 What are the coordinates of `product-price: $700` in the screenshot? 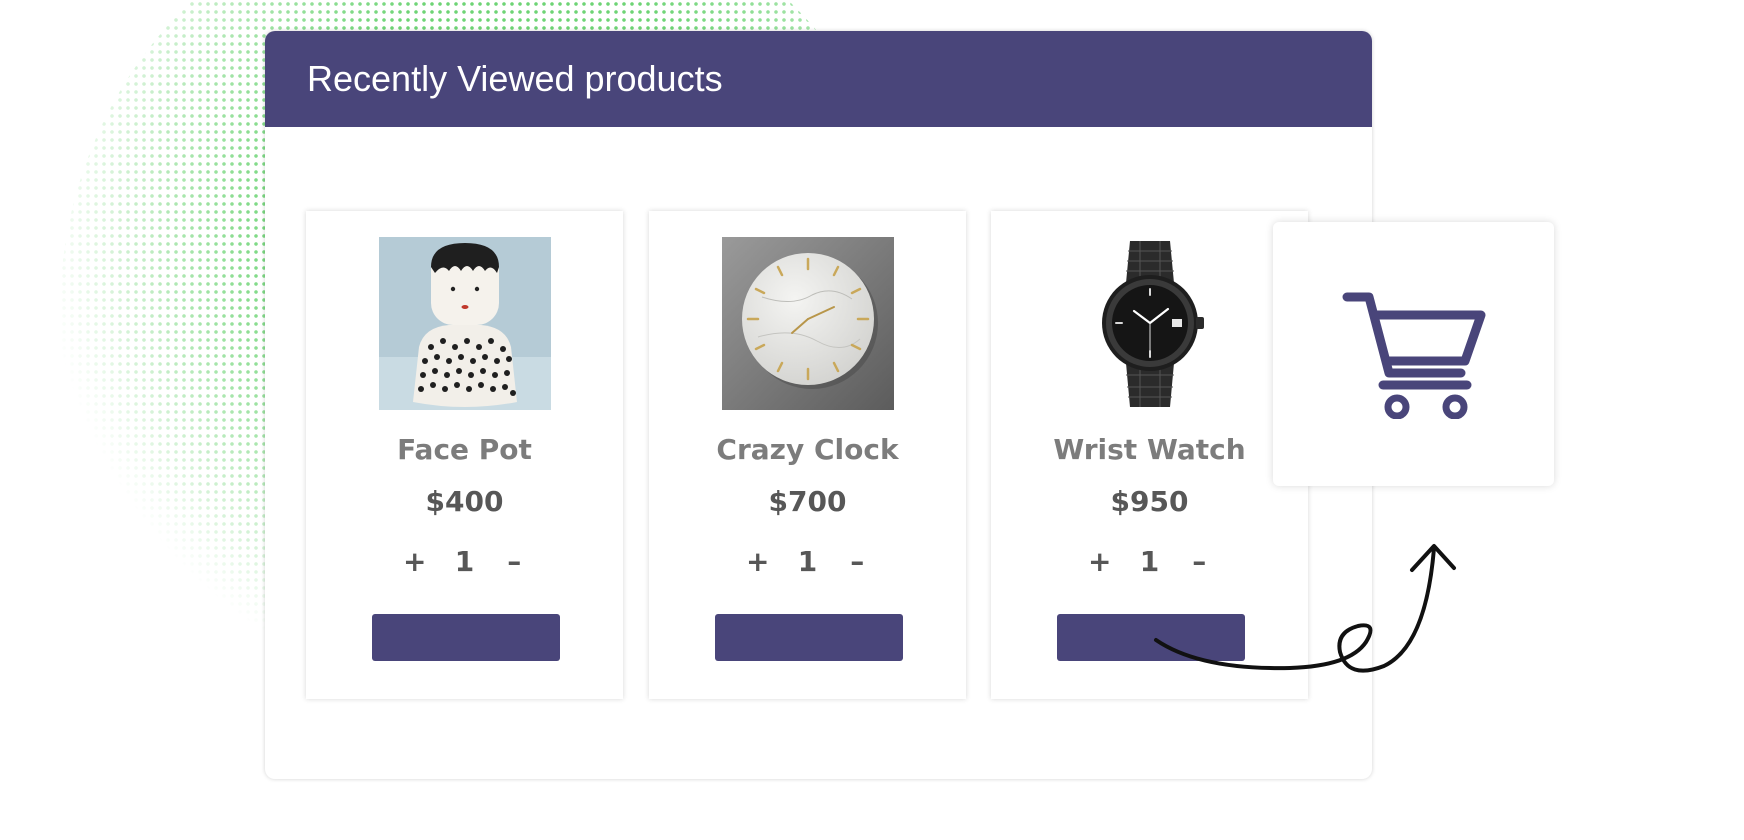 It's located at (807, 501).